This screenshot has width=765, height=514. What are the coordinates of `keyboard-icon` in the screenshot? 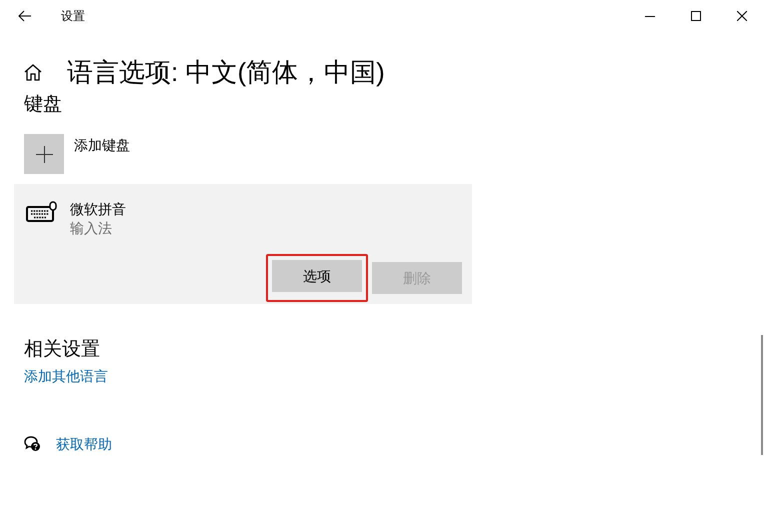 It's located at (41, 211).